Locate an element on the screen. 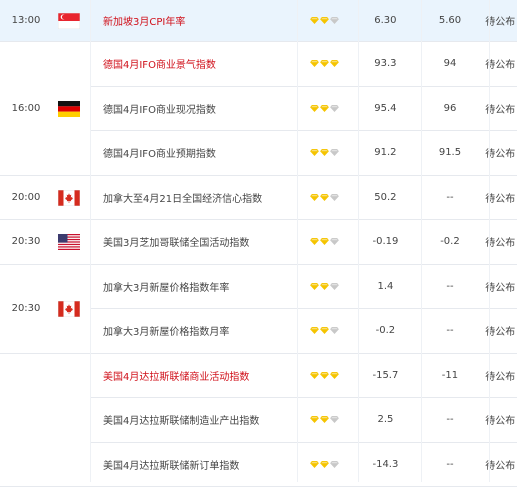 This screenshot has width=517, height=487. previous-value: -0.2 is located at coordinates (385, 330).